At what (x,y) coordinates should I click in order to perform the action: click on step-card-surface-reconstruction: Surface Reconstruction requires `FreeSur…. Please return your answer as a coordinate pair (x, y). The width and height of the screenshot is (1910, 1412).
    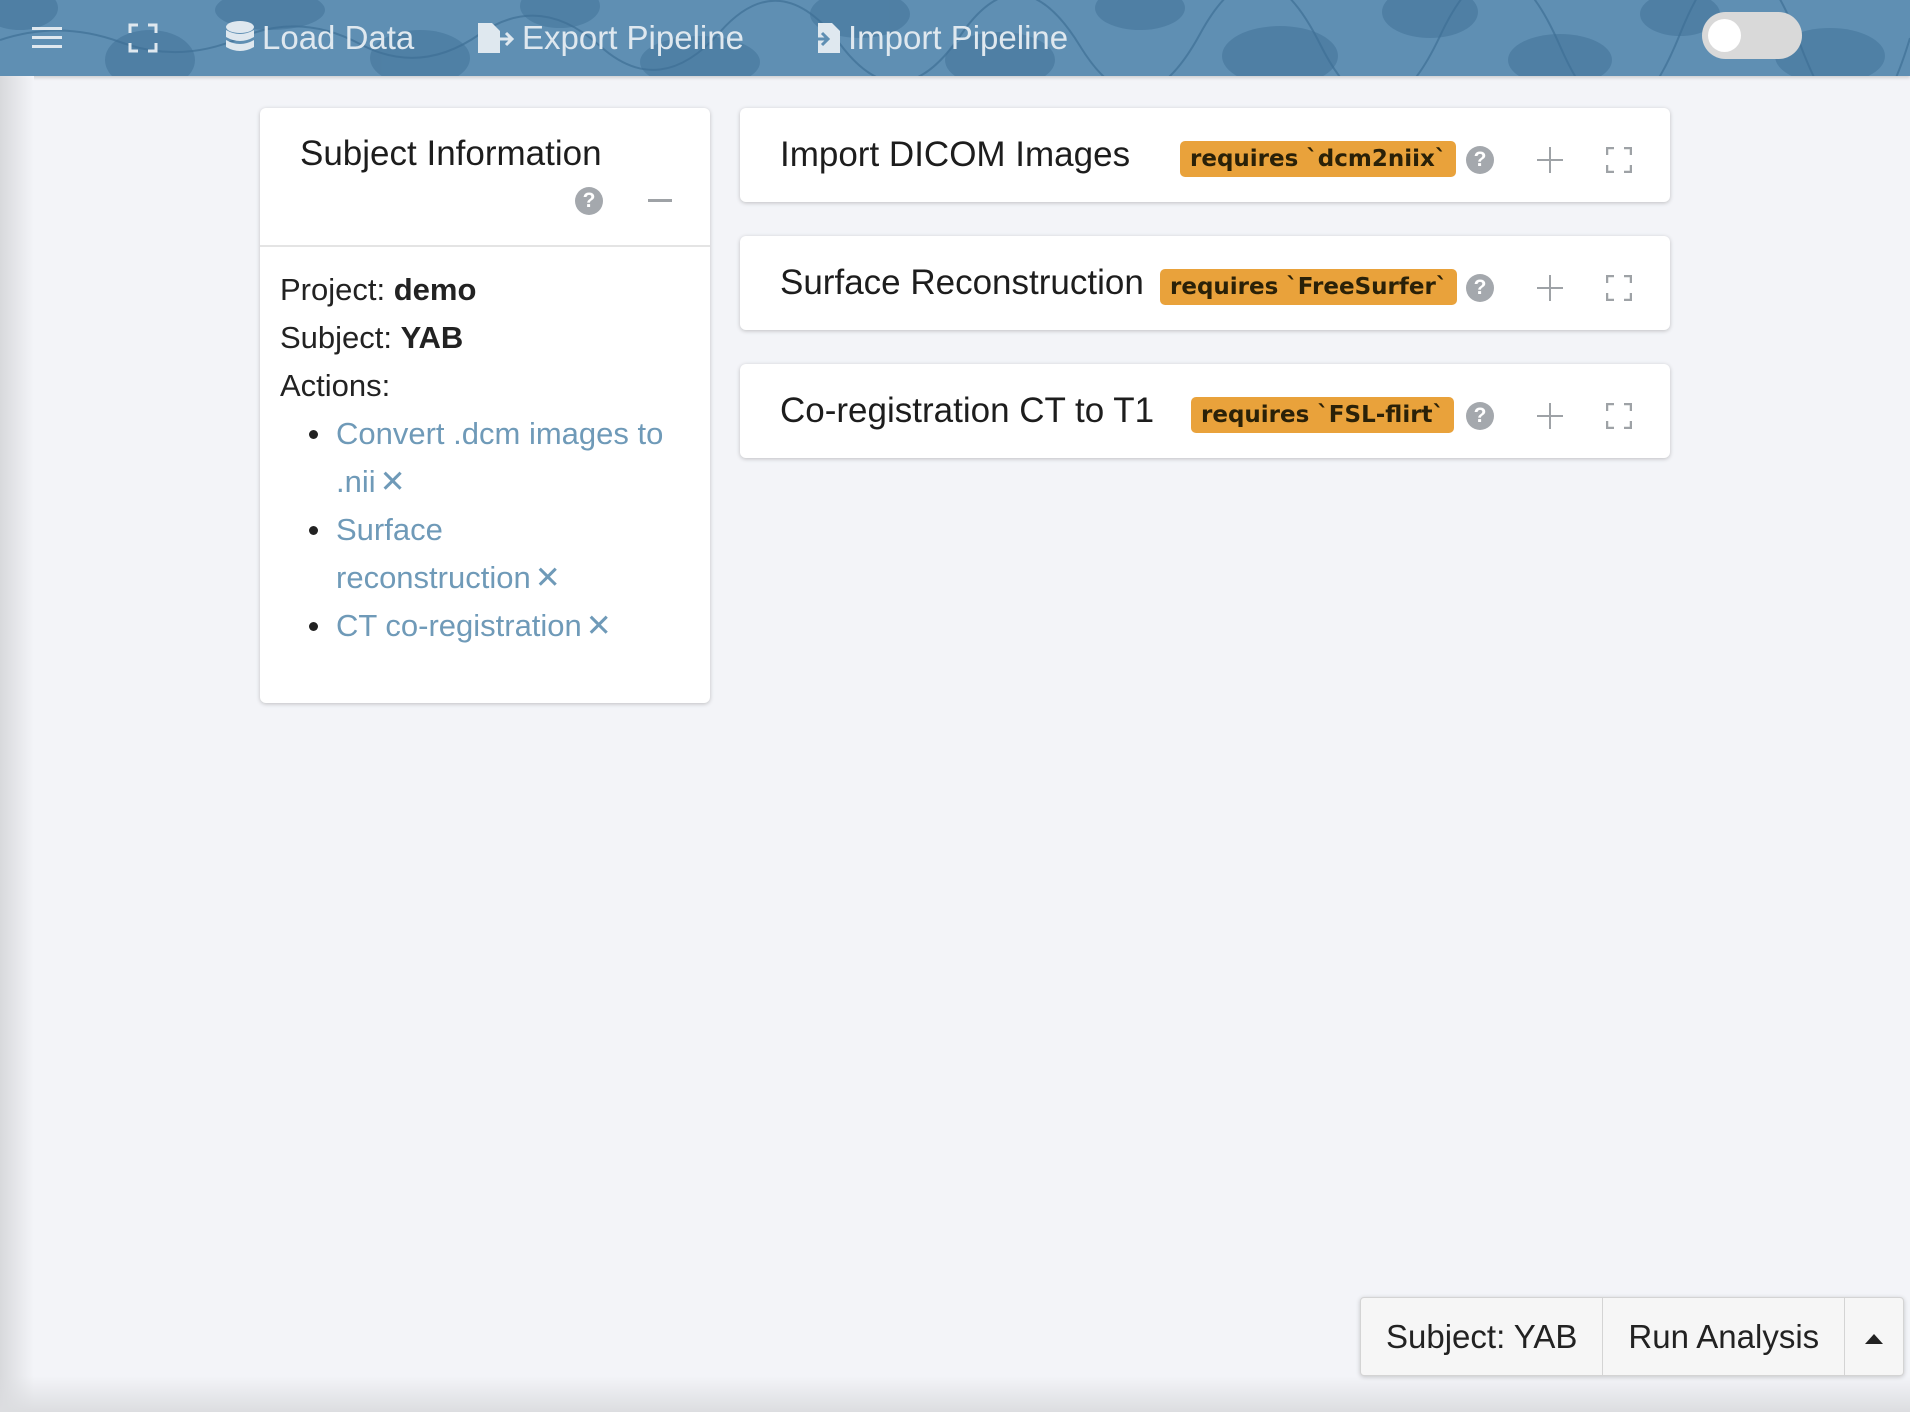
    Looking at the image, I should click on (1205, 283).